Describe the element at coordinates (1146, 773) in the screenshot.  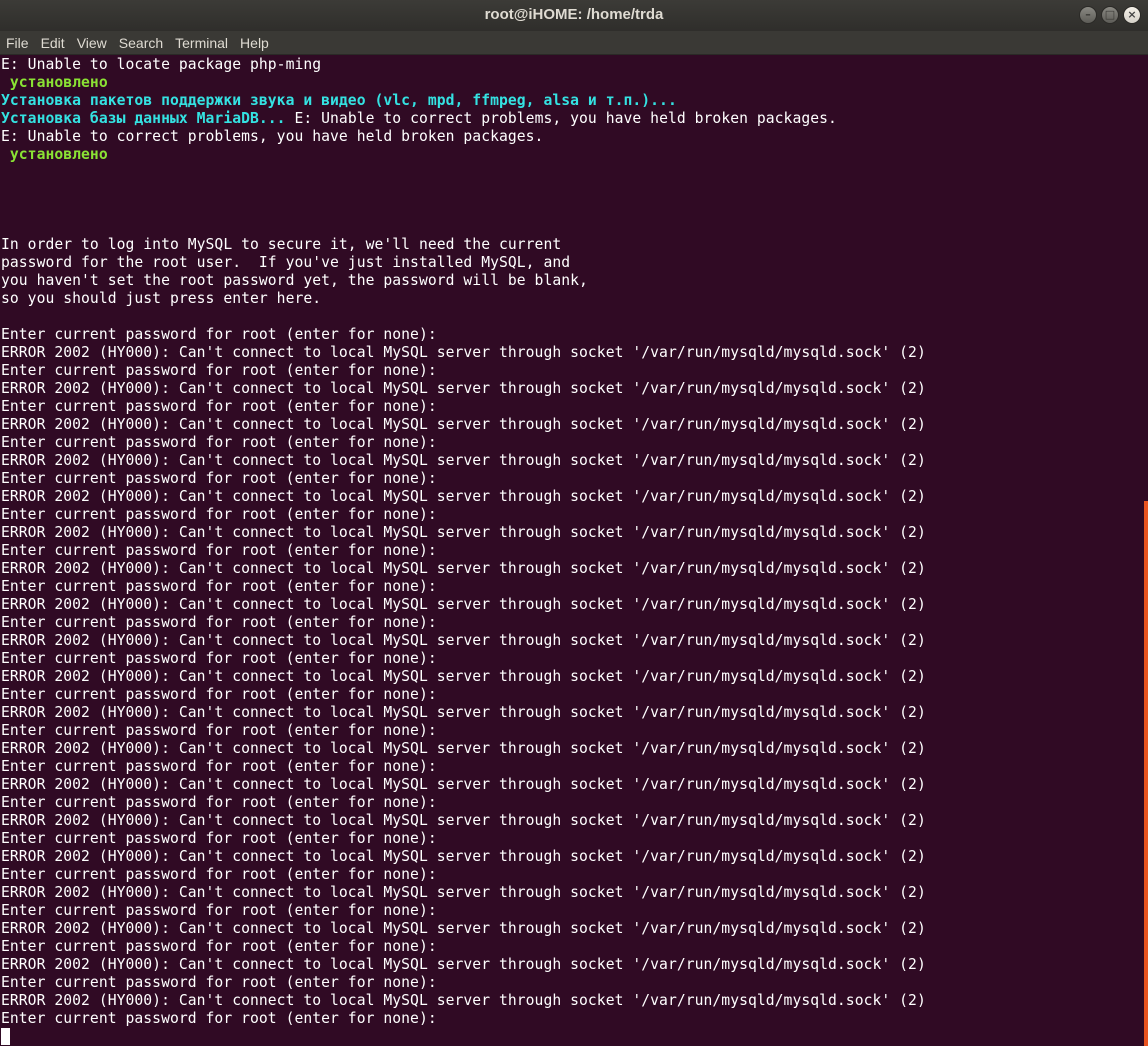
I see `scrollbar` at that location.